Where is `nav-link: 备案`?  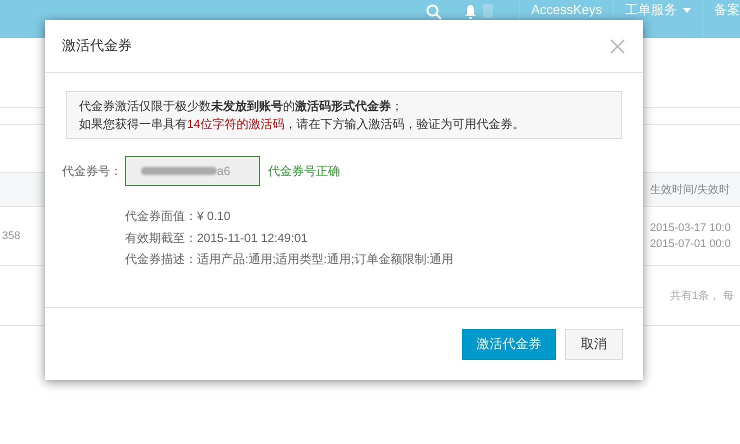 nav-link: 备案 is located at coordinates (721, 19).